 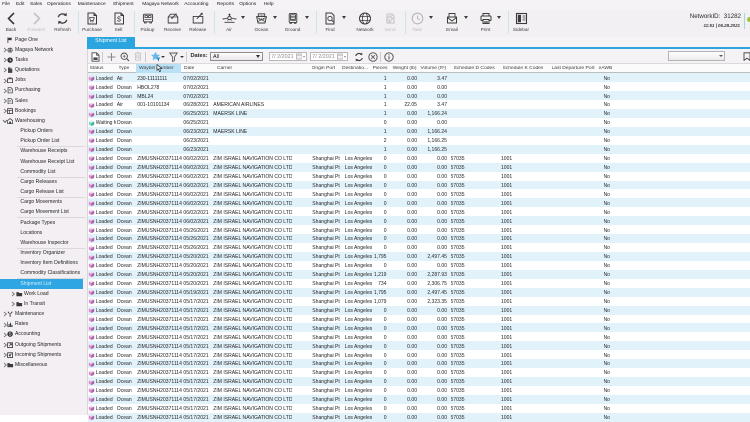 What do you see at coordinates (10, 334) in the screenshot?
I see `svg-text: S` at bounding box center [10, 334].